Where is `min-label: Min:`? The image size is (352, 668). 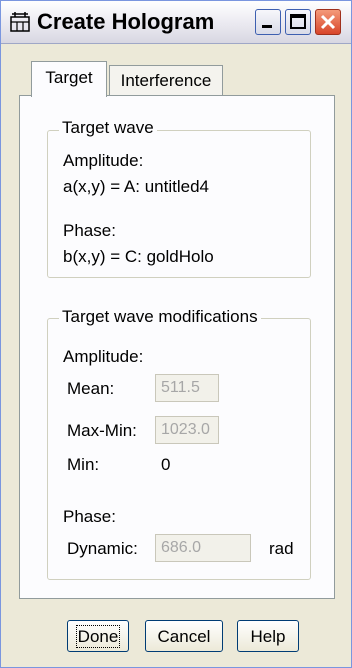 min-label: Min: is located at coordinates (83, 464).